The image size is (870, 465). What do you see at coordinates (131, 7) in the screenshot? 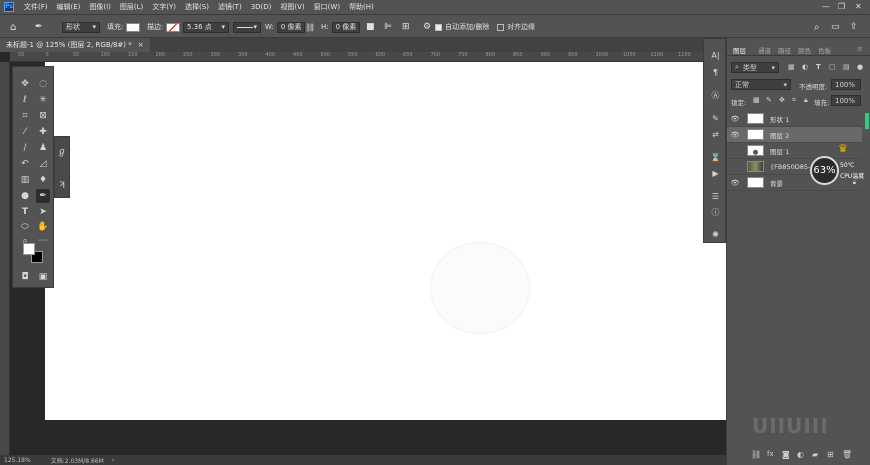
I see `menu-layer: 图层(L)` at bounding box center [131, 7].